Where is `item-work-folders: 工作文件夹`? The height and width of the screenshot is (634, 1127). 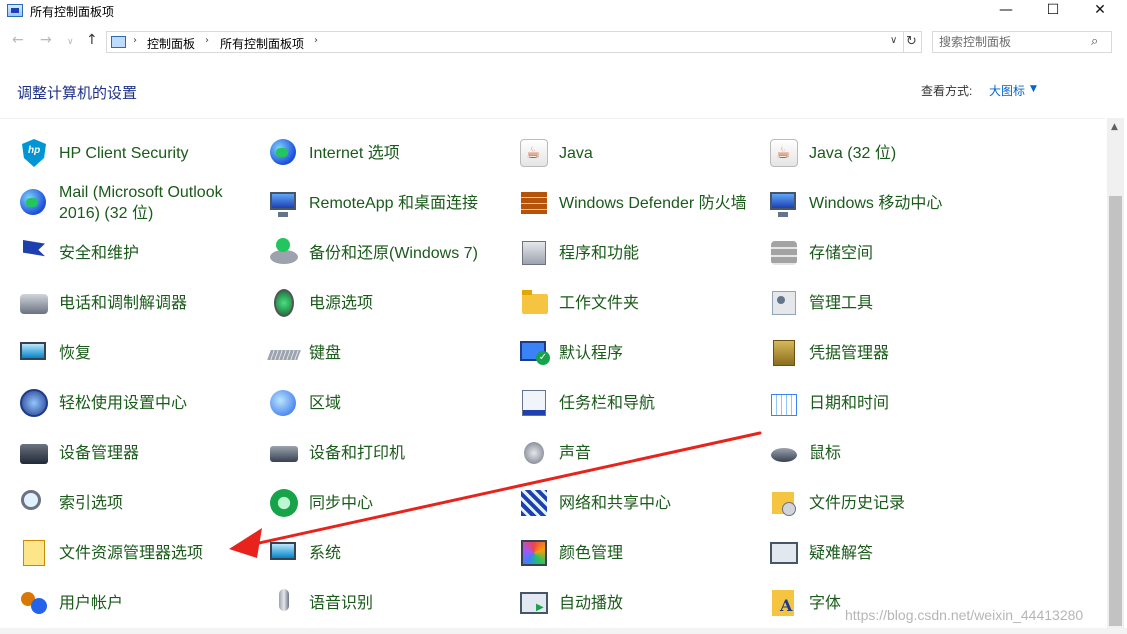
item-work-folders: 工作文件夹 is located at coordinates (637, 303).